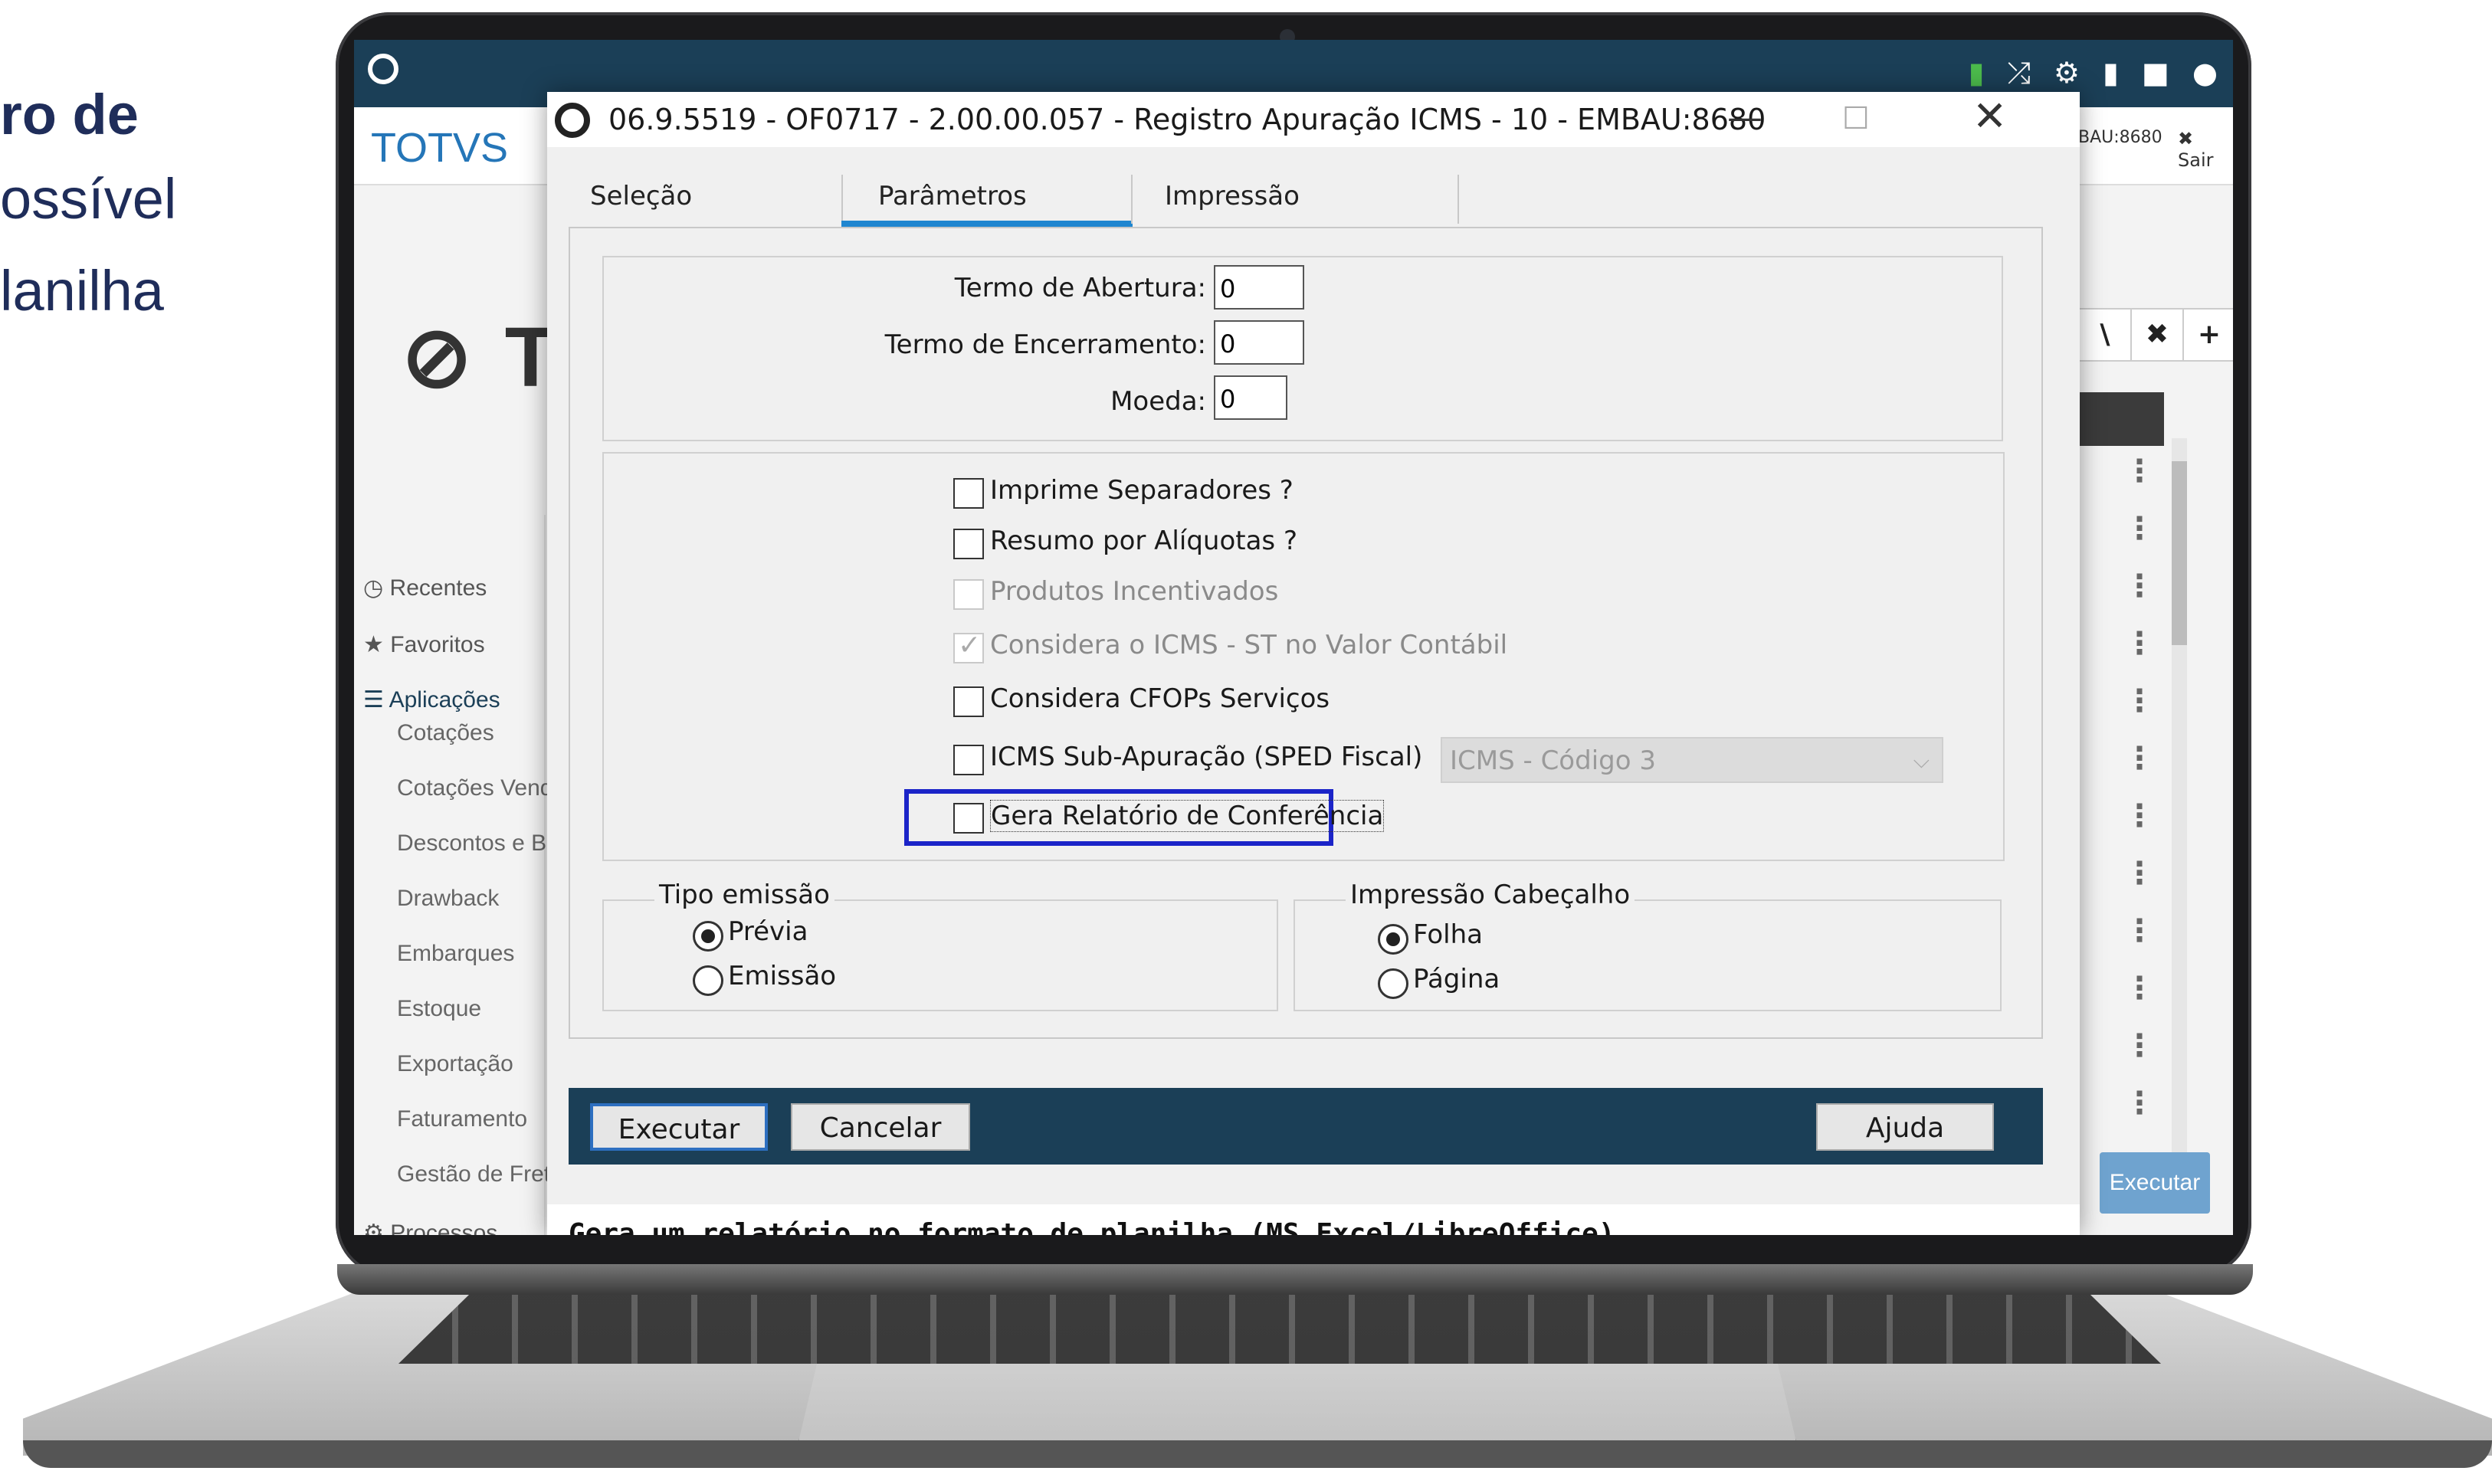 This screenshot has width=2492, height=1484. Describe the element at coordinates (2179, 802) in the screenshot. I see `scrollbar` at that location.